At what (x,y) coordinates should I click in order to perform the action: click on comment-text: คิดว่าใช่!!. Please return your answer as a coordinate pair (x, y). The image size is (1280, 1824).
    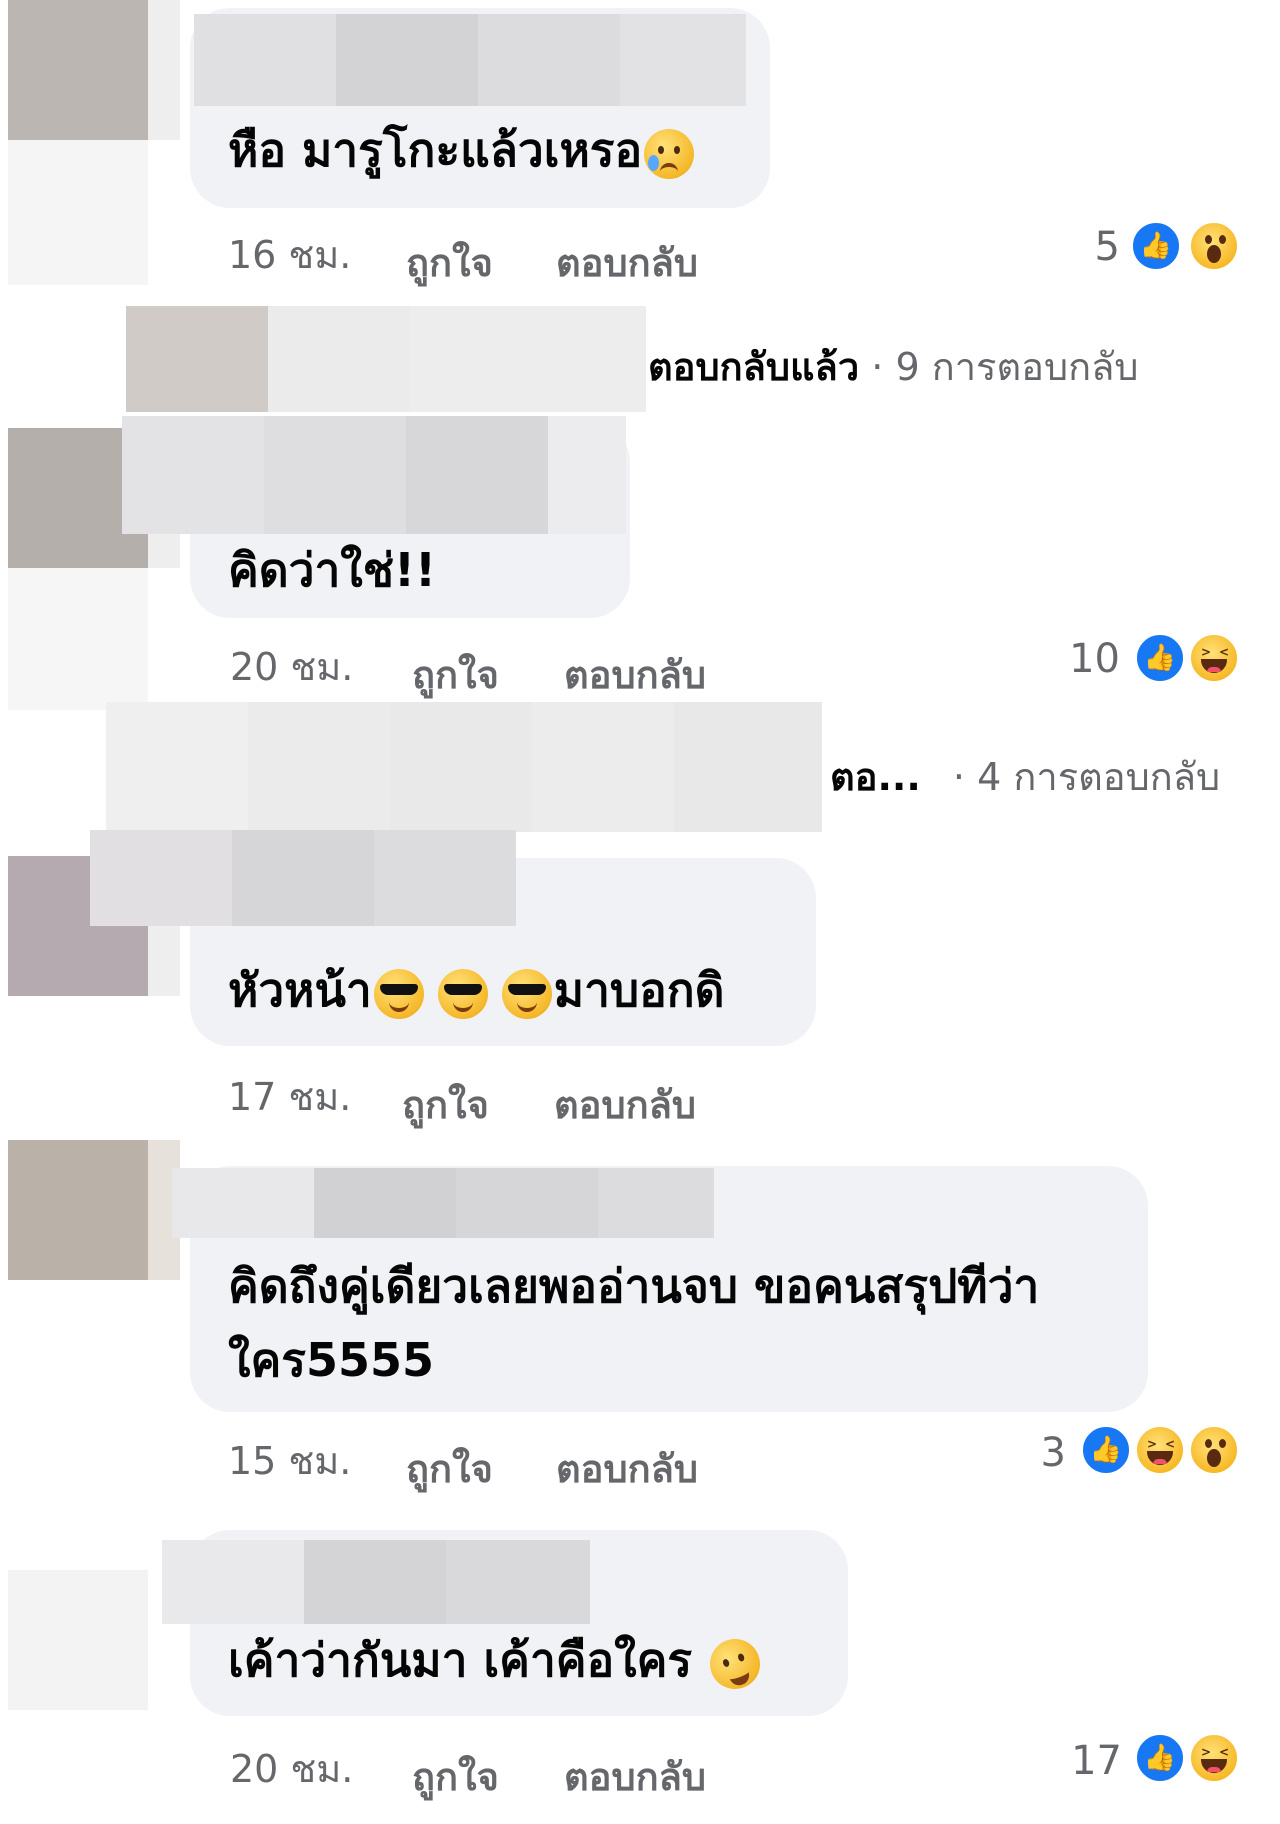
    Looking at the image, I should click on (332, 570).